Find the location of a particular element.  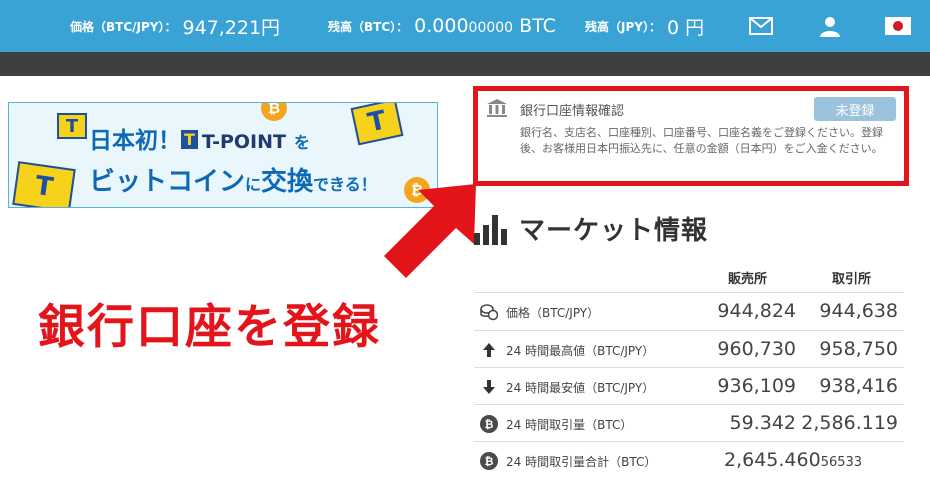

mail-icon is located at coordinates (761, 26).